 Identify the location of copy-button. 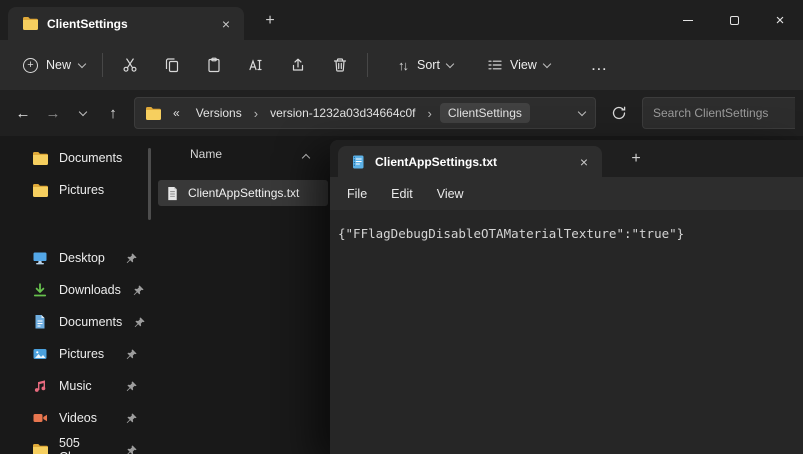
(172, 65).